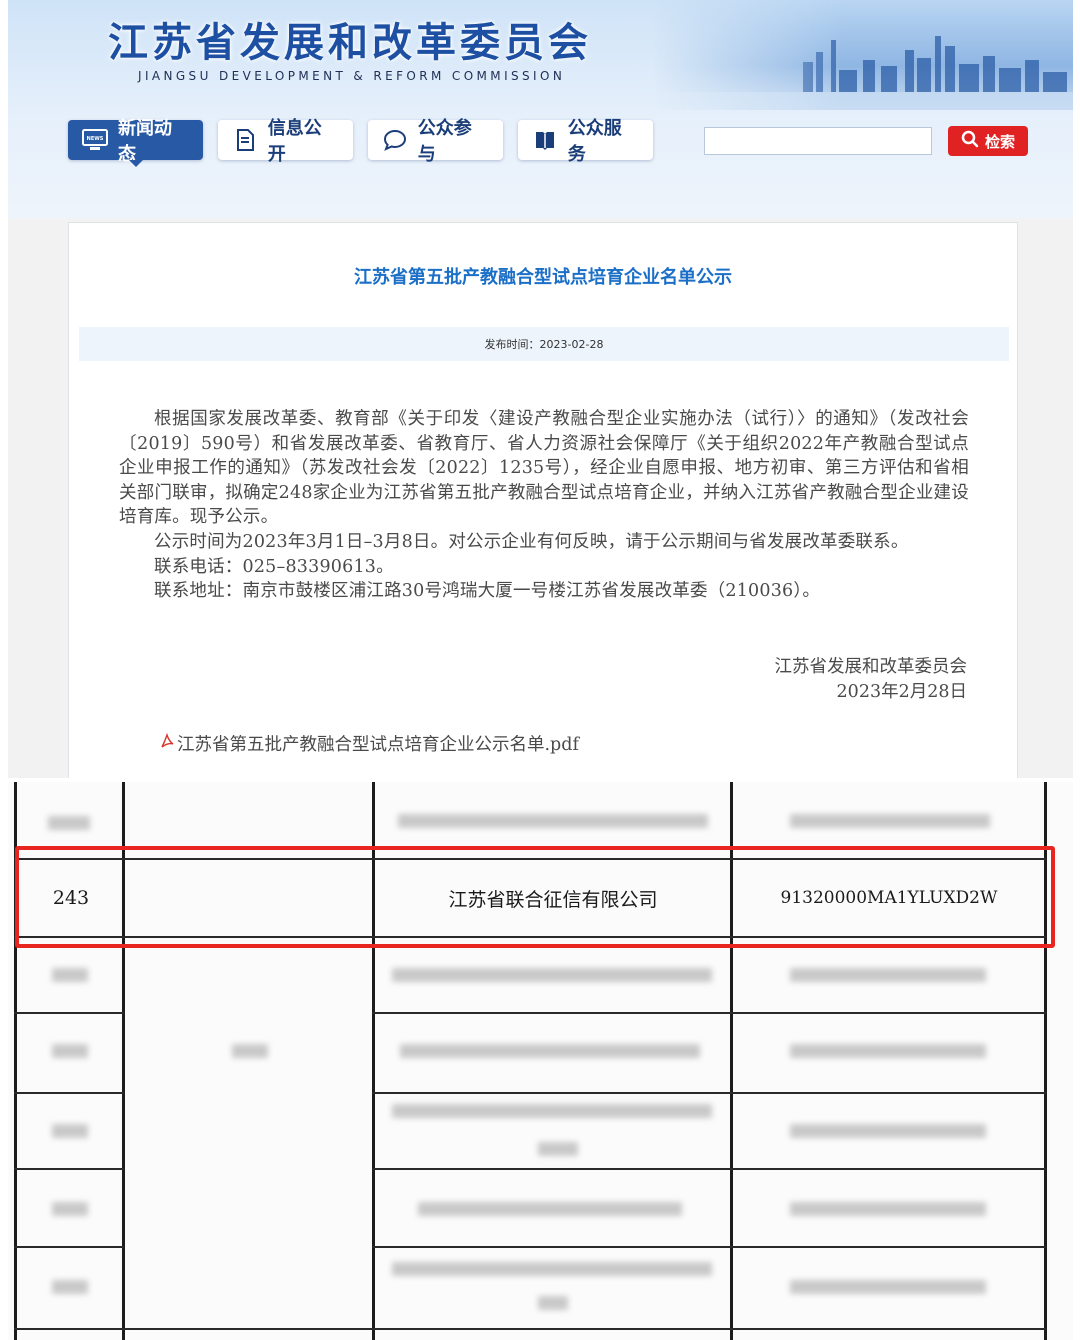 The width and height of the screenshot is (1080, 1340). I want to click on nav-item-public-participation: 公众参与, so click(435, 141).